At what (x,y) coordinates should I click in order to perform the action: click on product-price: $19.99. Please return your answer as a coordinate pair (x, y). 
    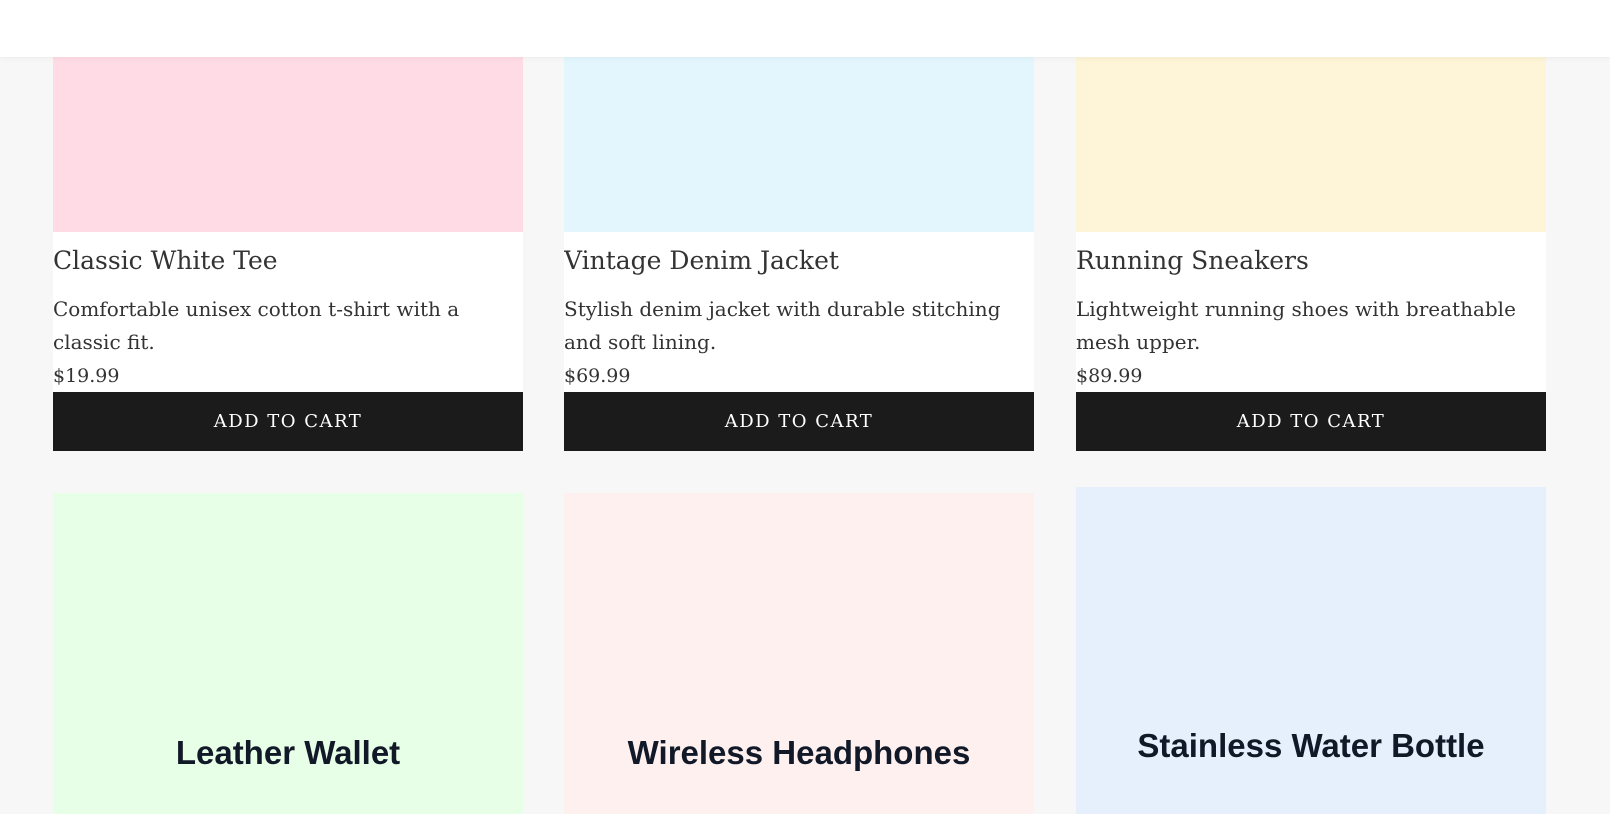
    Looking at the image, I should click on (86, 376).